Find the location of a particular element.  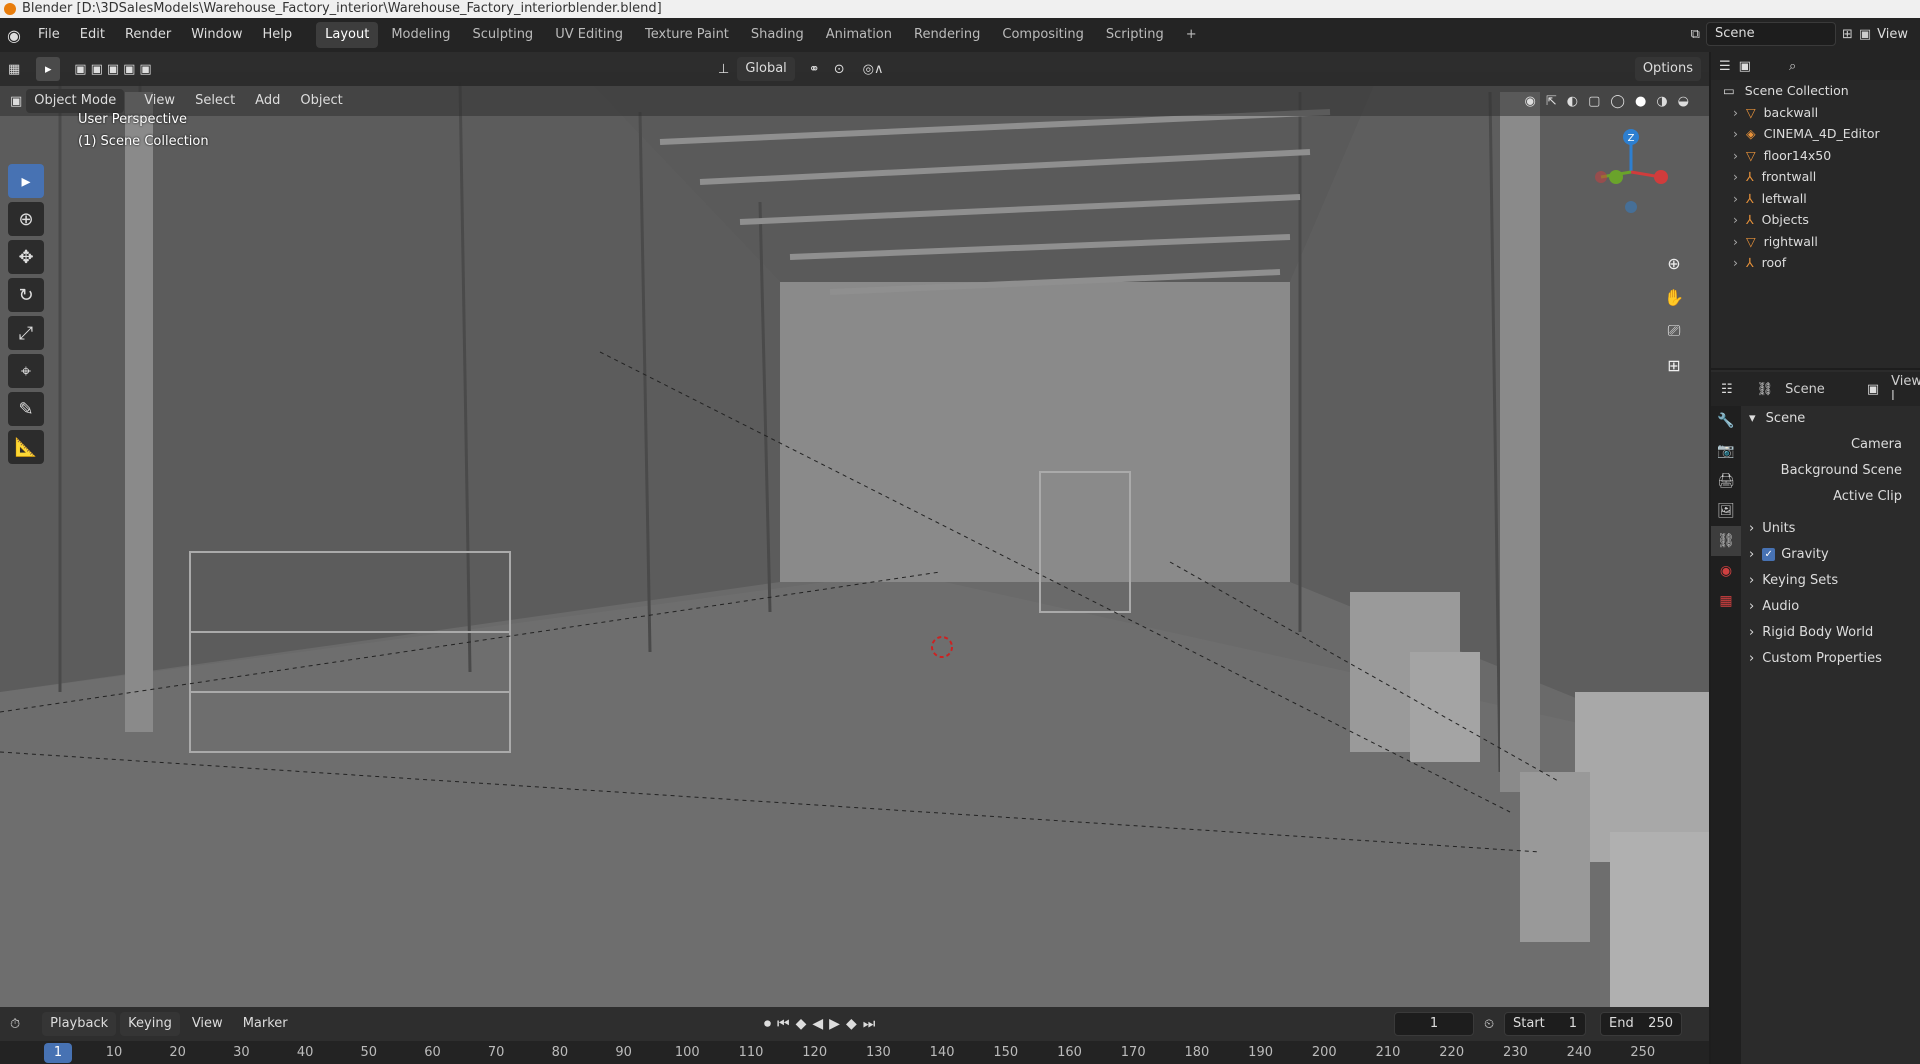

end-frame-field: End 250 is located at coordinates (1641, 1024).